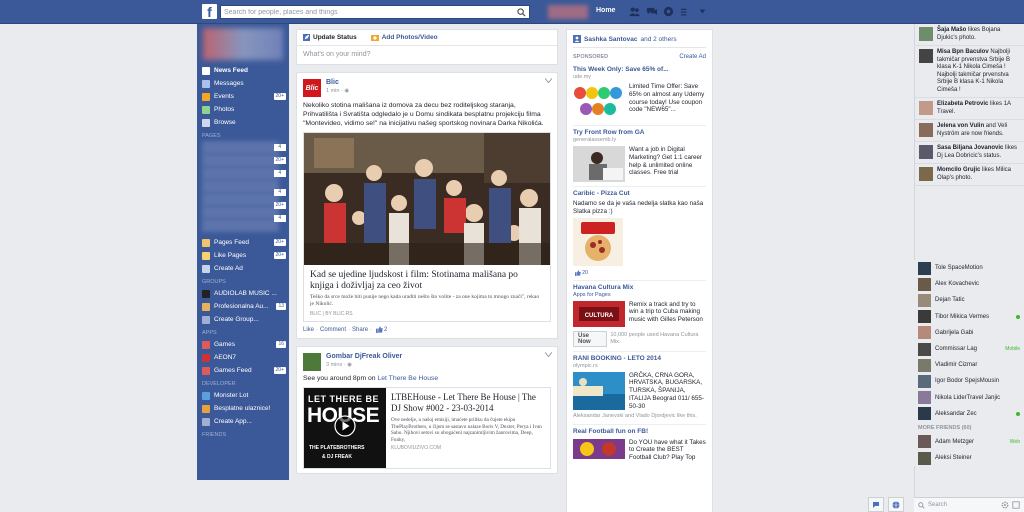 This screenshot has height=512, width=1024. Describe the element at coordinates (969, 414) in the screenshot. I see `chat-contact: Aleksandar Zec` at that location.